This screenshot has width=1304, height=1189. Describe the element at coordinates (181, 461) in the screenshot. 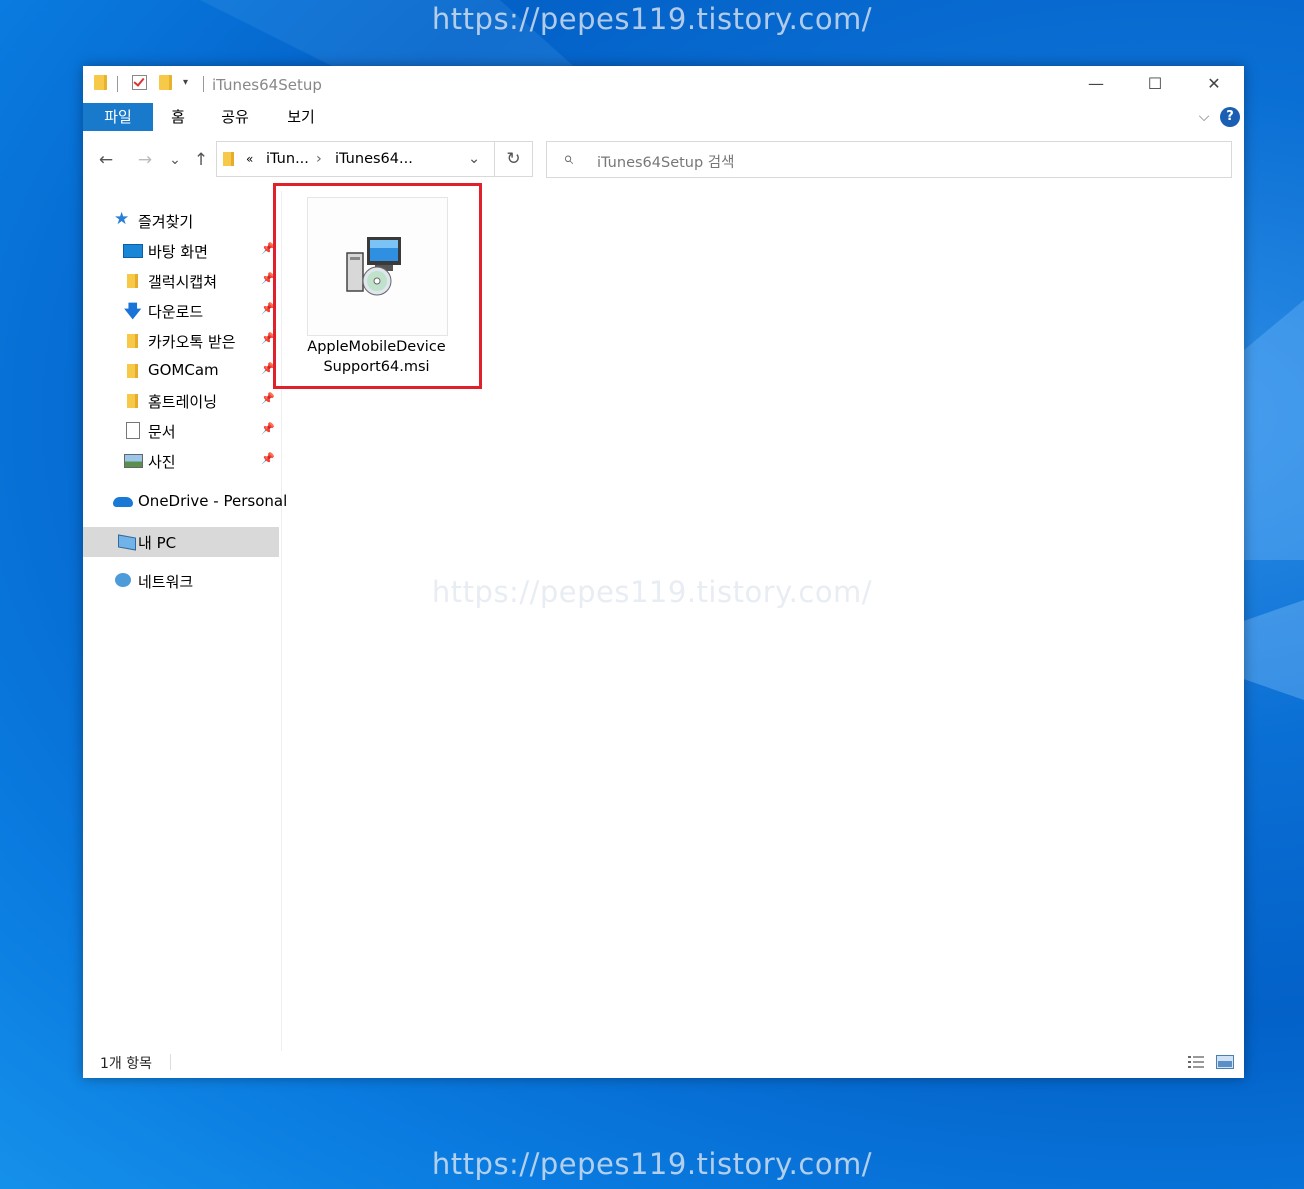

I see `sidebar-item-pictures: 사진 📌` at that location.